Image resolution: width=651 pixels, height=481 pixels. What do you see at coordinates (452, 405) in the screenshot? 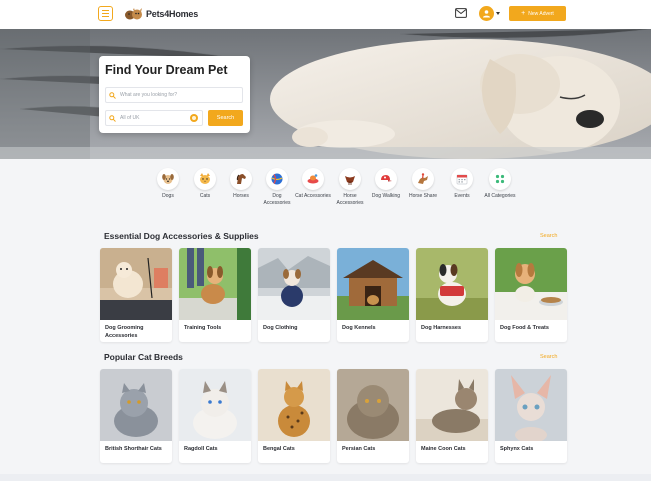
I see `maine-coon-photo` at bounding box center [452, 405].